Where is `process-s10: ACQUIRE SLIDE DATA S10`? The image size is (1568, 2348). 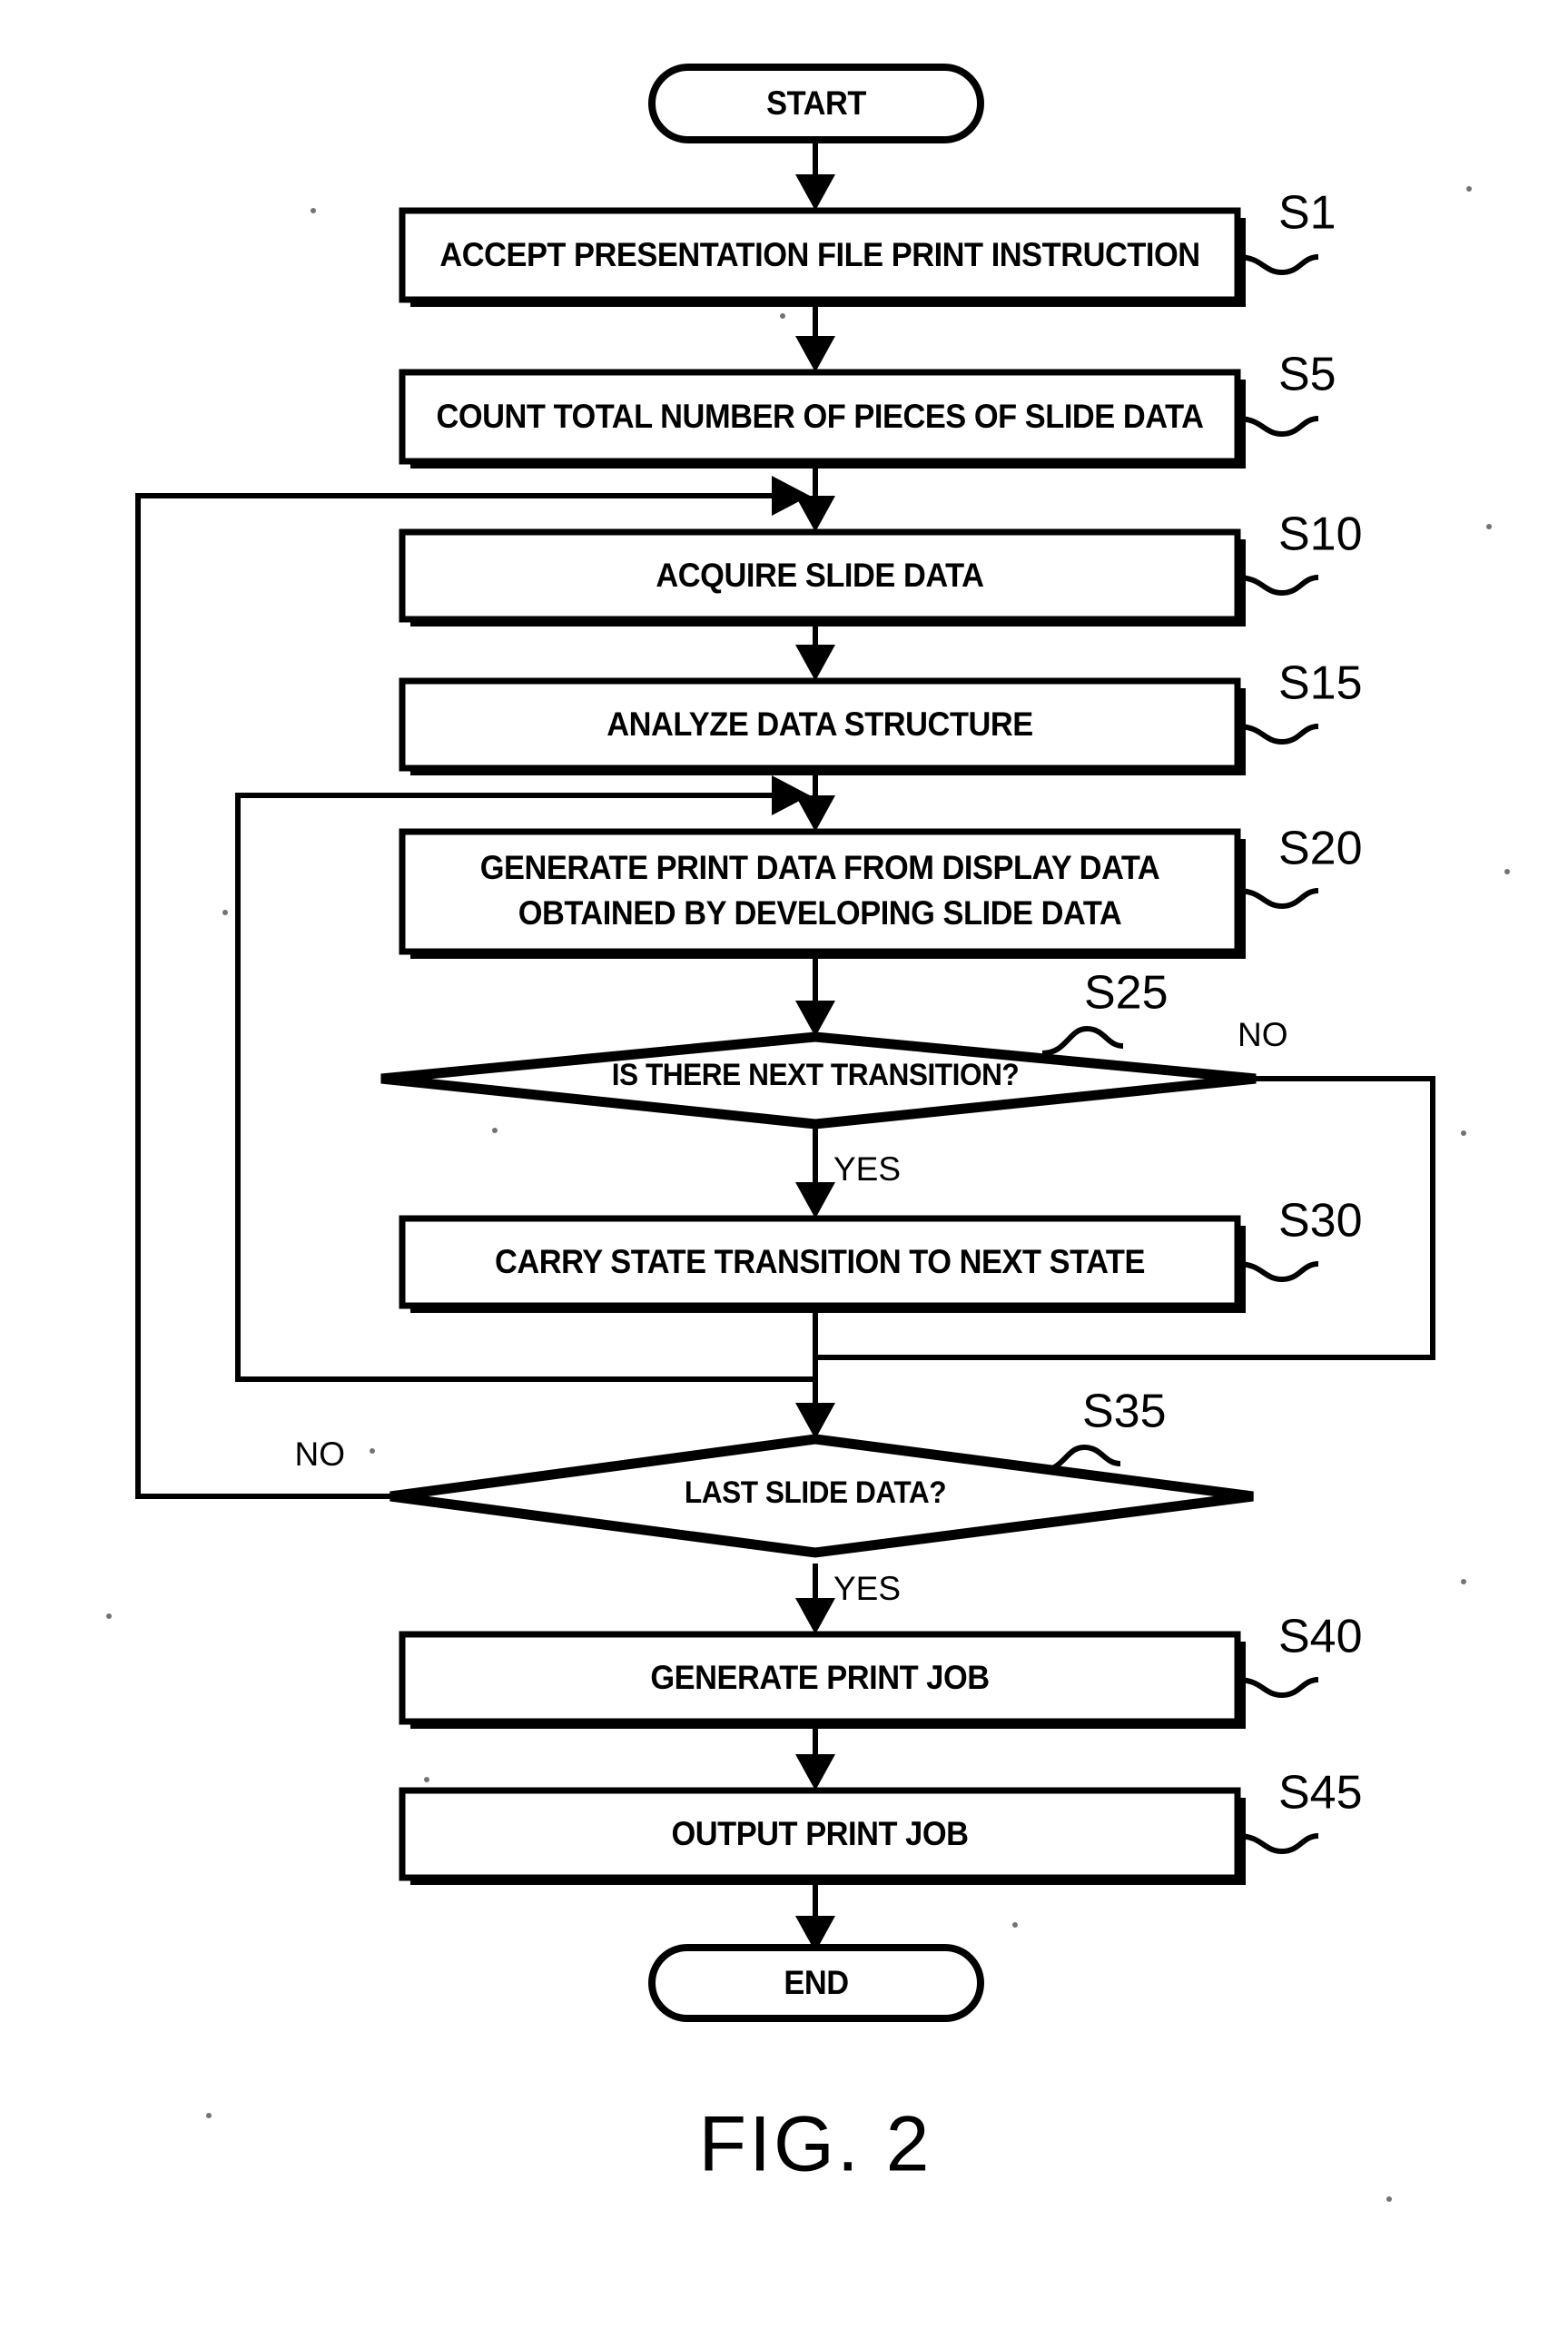 process-s10: ACQUIRE SLIDE DATA S10 is located at coordinates (881, 567).